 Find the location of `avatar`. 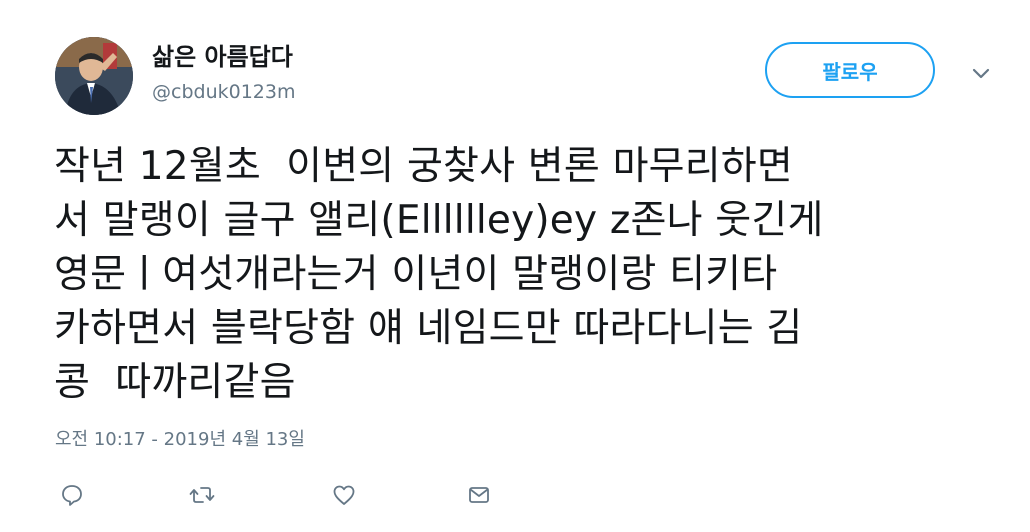

avatar is located at coordinates (94, 76).